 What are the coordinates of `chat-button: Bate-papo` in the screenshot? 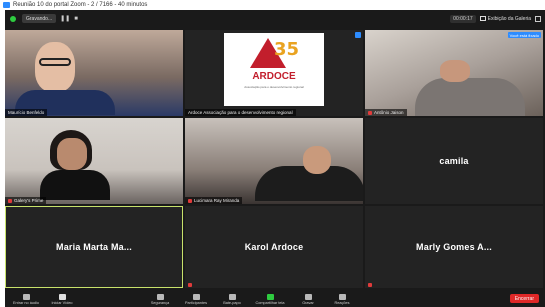 It's located at (232, 299).